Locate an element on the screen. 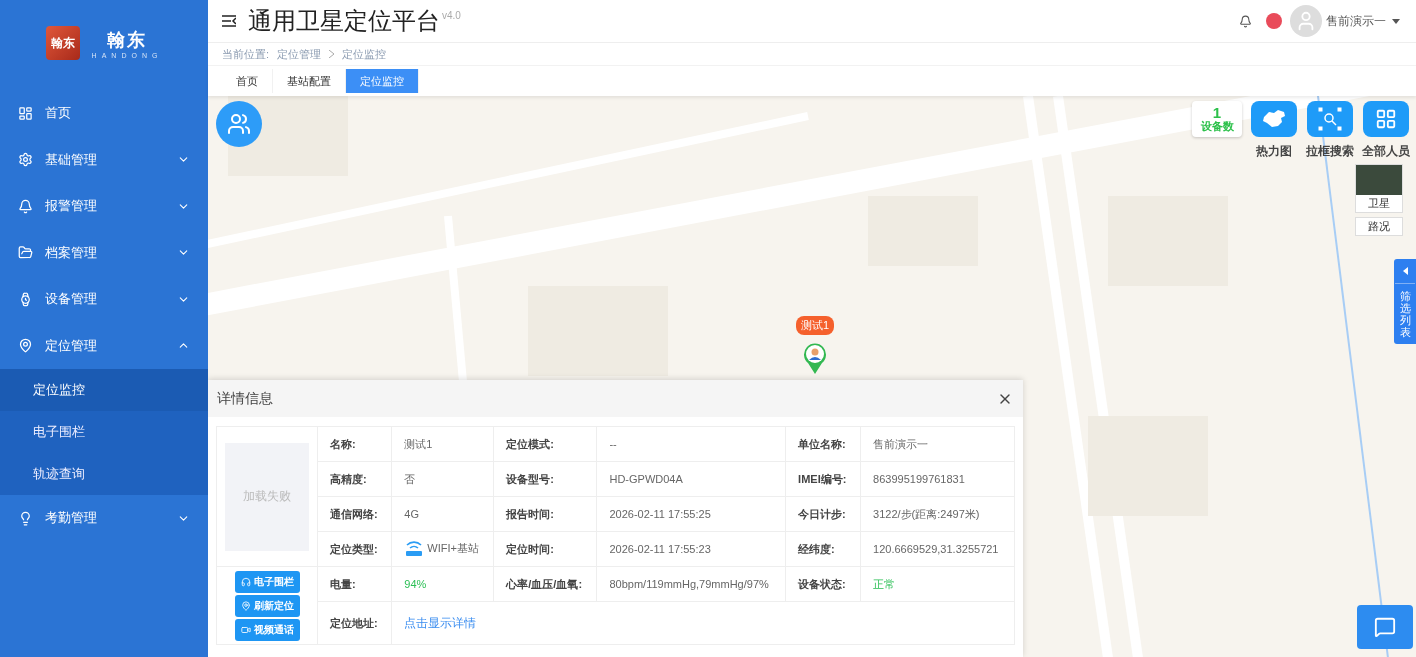 This screenshot has width=1416, height=657. sidebar-subitem: 轨迹查询 is located at coordinates (104, 474).